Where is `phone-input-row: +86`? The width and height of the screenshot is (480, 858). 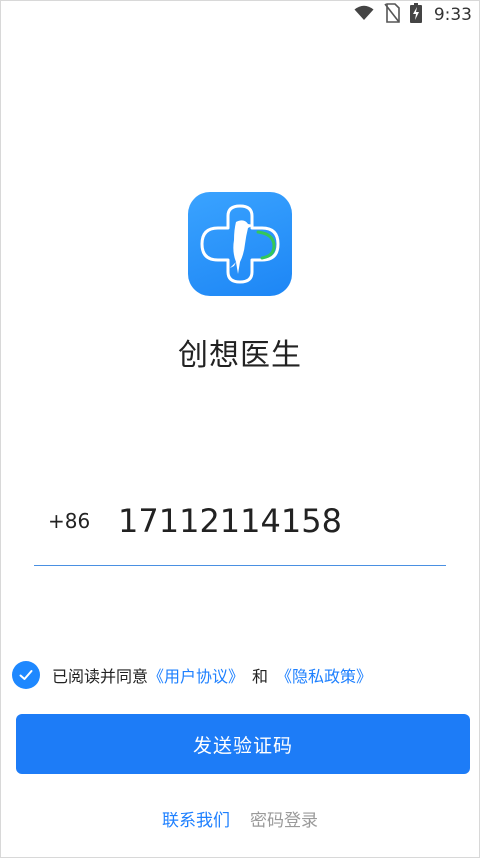 phone-input-row: +86 is located at coordinates (240, 530).